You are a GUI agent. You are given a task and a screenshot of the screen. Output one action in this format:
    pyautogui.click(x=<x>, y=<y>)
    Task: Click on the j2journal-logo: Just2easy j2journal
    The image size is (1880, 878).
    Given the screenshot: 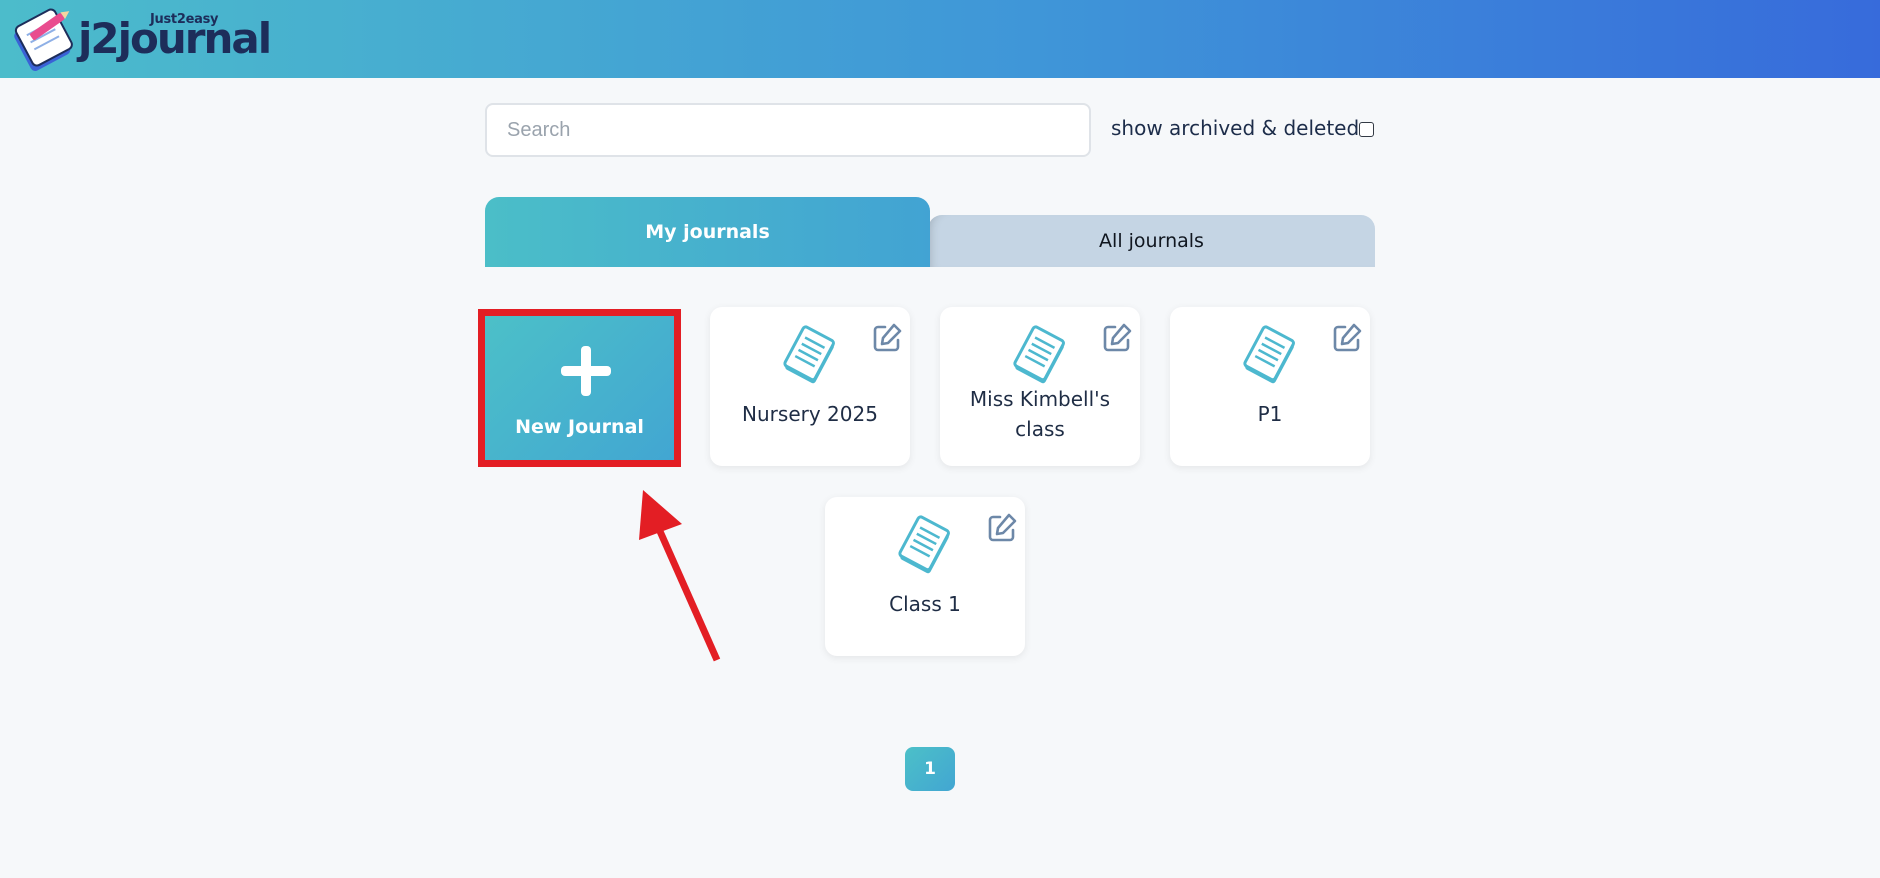 What is the action you would take?
    pyautogui.click(x=140, y=38)
    